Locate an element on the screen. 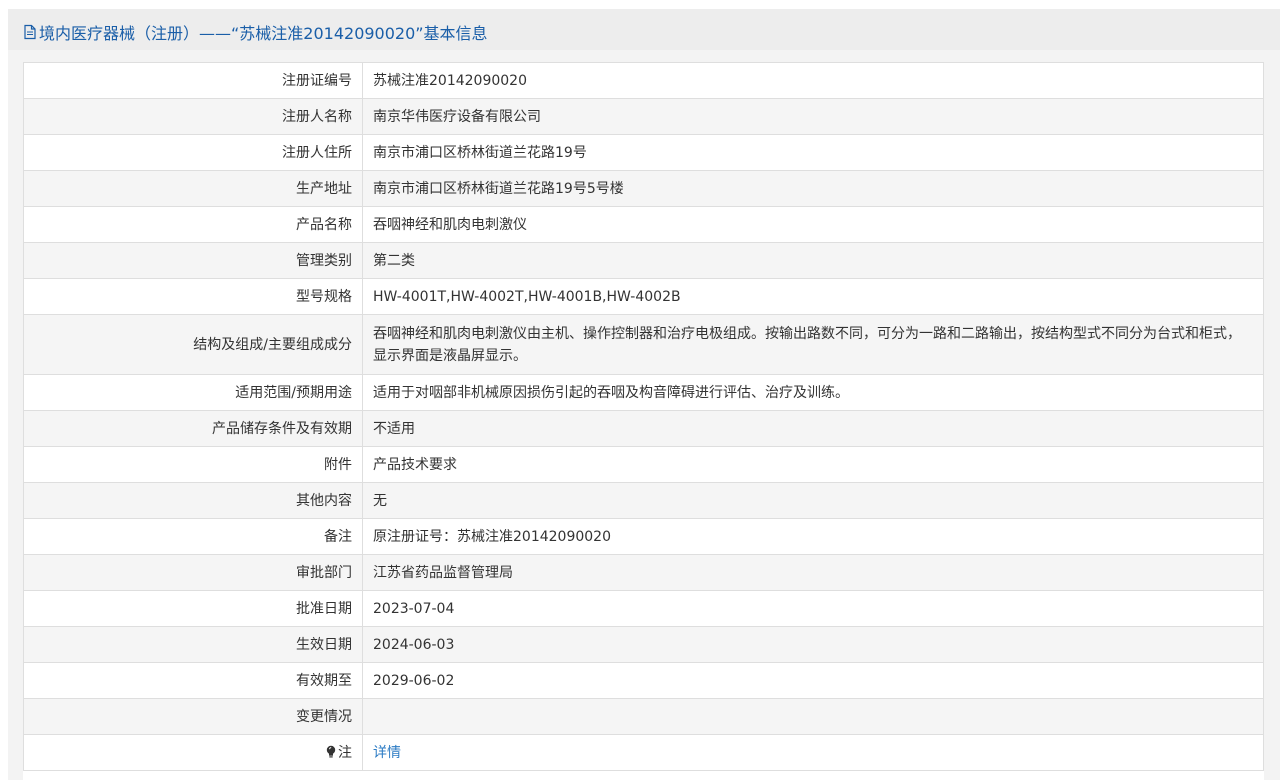 This screenshot has width=1282, height=780. table-row: 变更情况 is located at coordinates (643, 716).